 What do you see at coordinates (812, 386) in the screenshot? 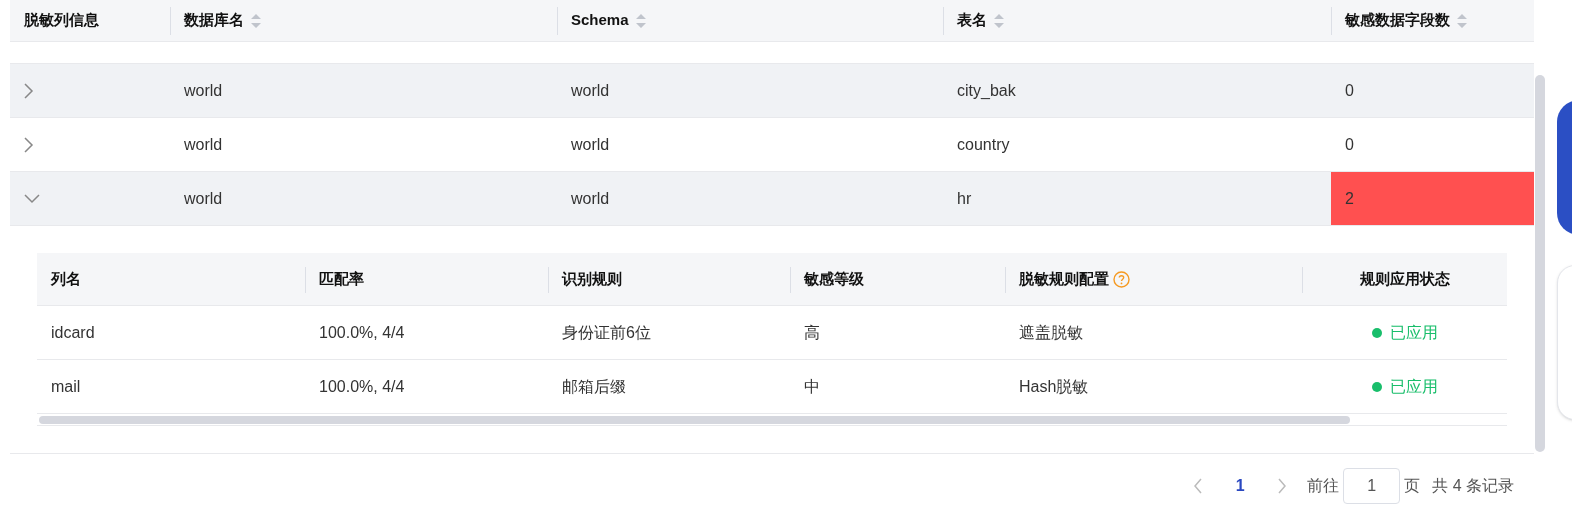
I see `table-cell: 中` at bounding box center [812, 386].